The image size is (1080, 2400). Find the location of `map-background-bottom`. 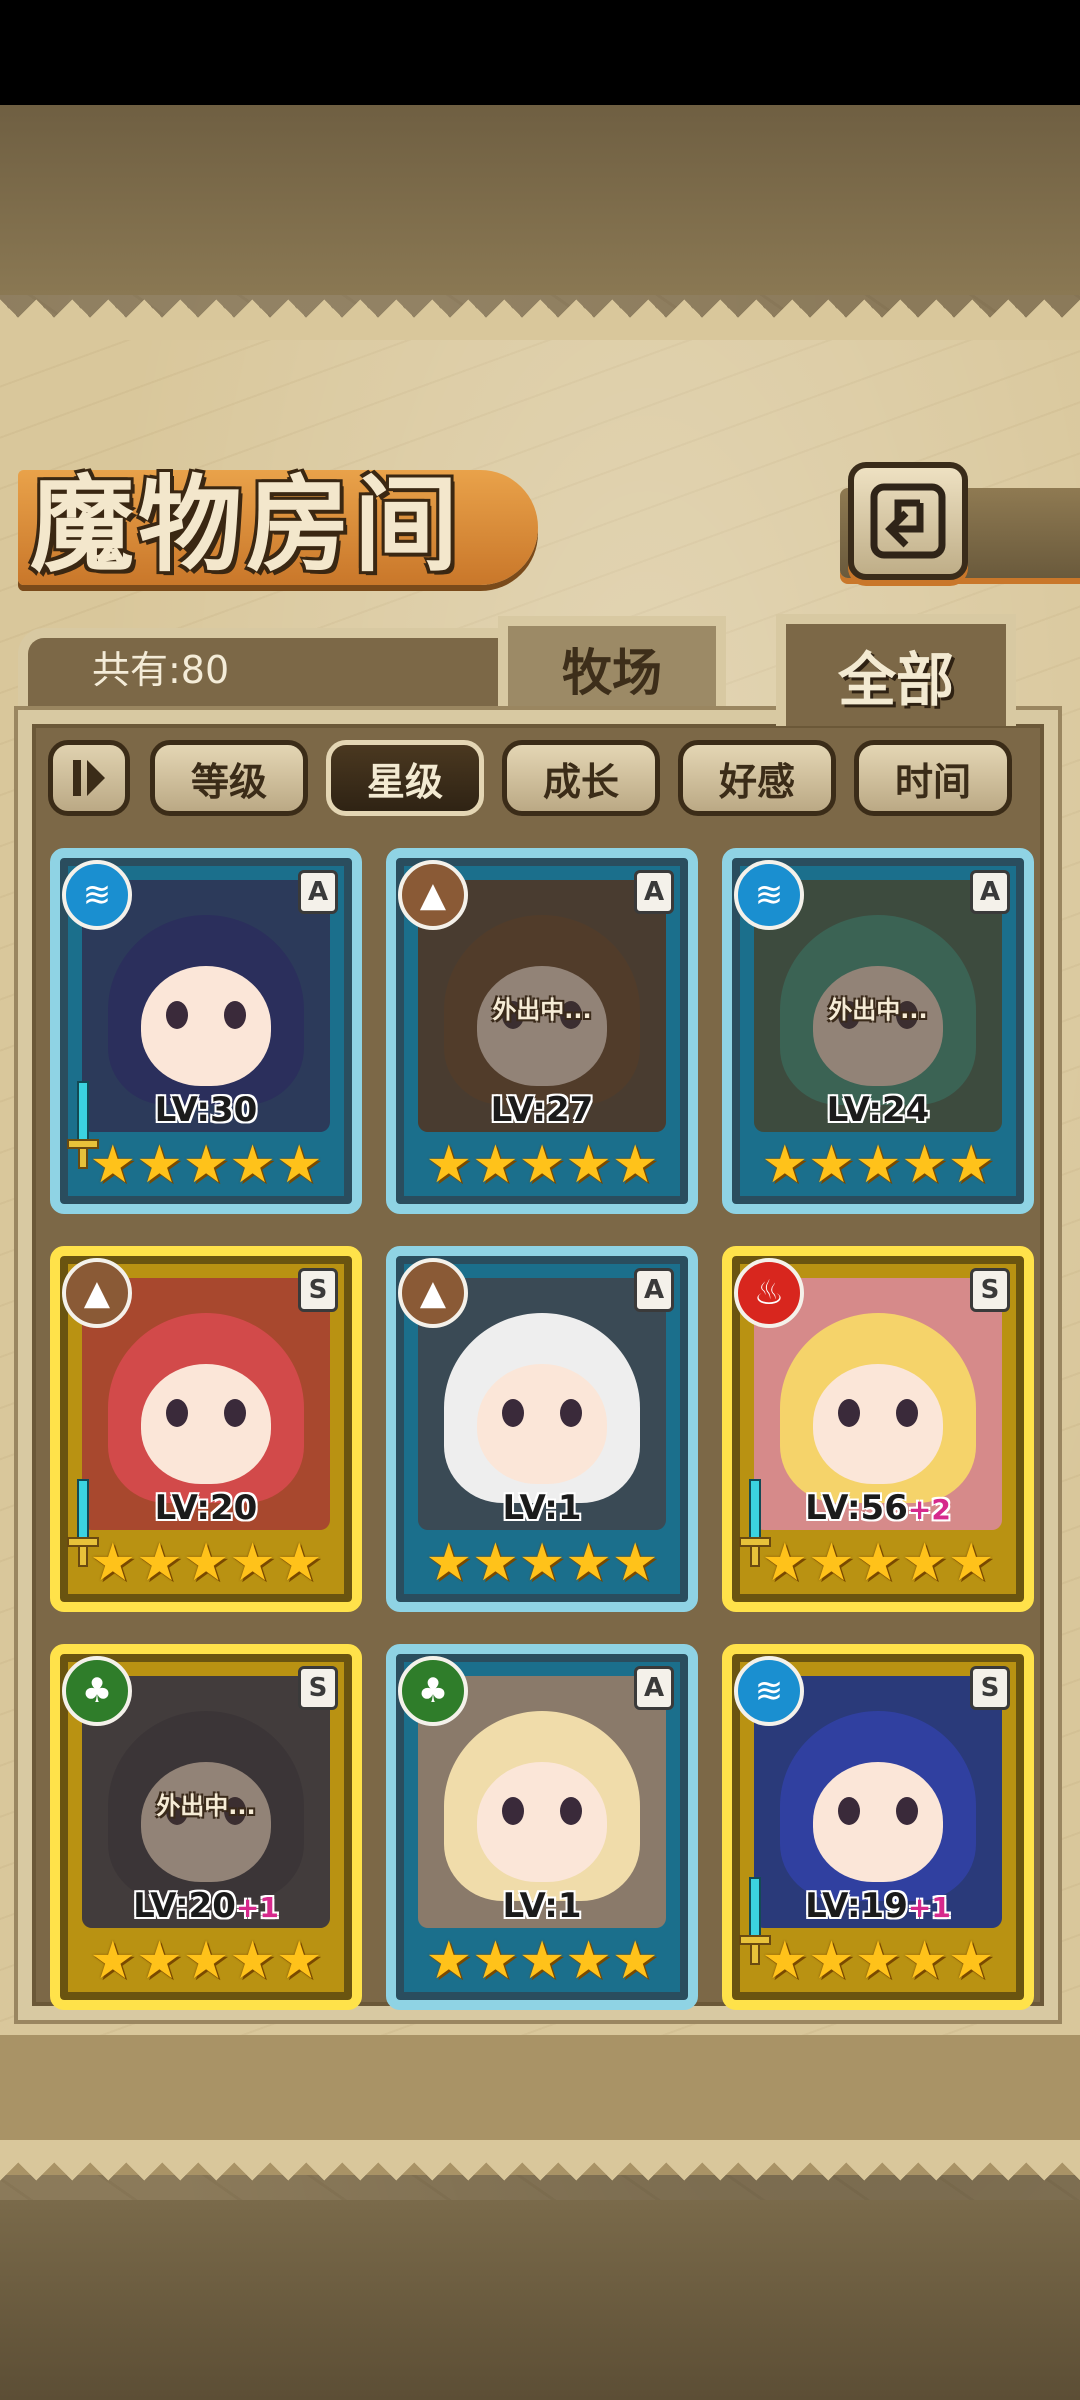

map-background-bottom is located at coordinates (540, 2300).